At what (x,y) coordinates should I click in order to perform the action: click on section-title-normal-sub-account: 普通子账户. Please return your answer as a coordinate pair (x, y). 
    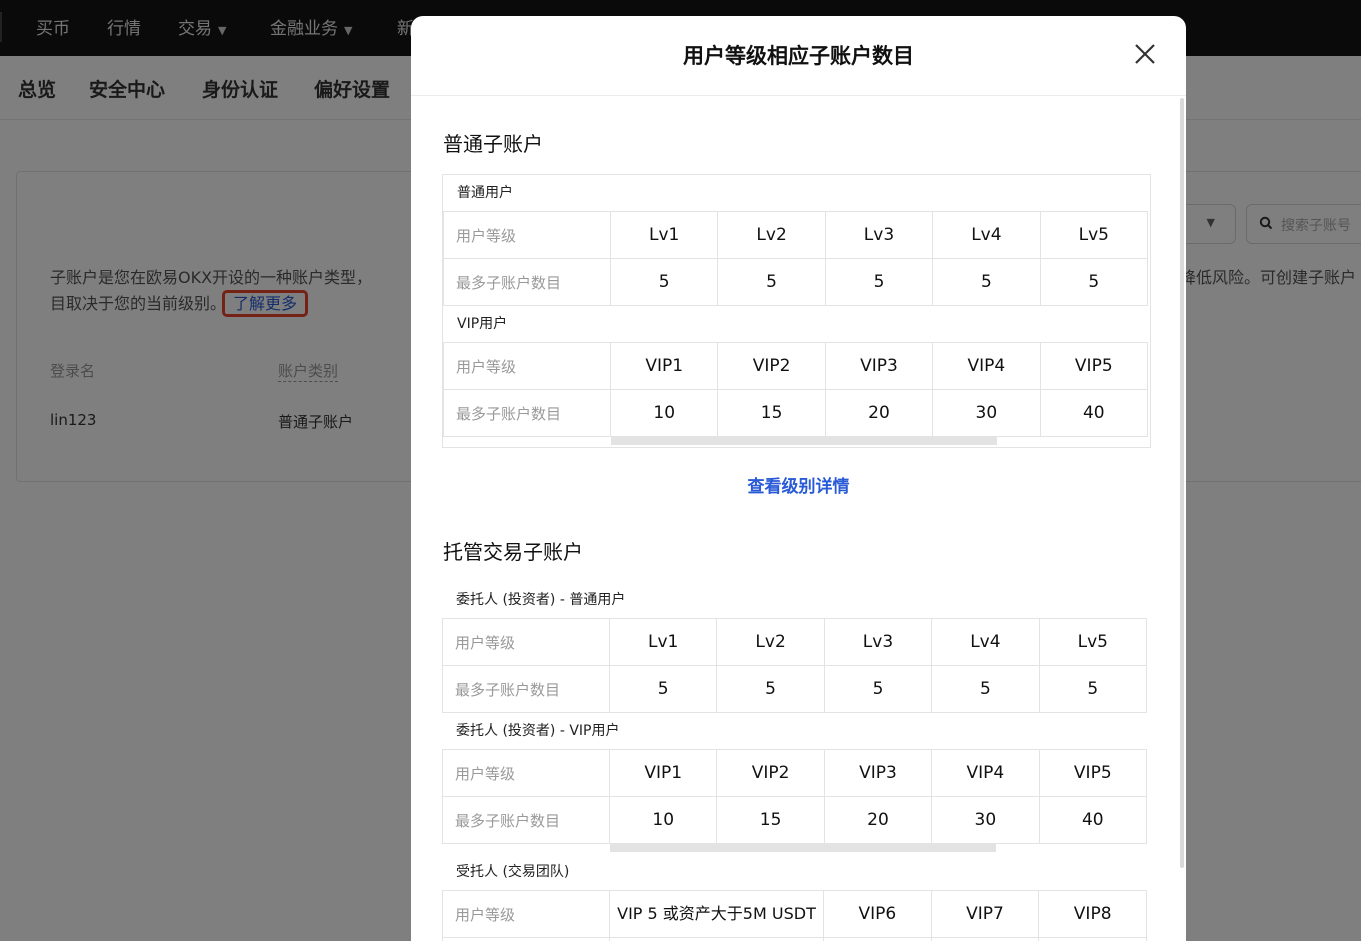
    Looking at the image, I should click on (493, 144).